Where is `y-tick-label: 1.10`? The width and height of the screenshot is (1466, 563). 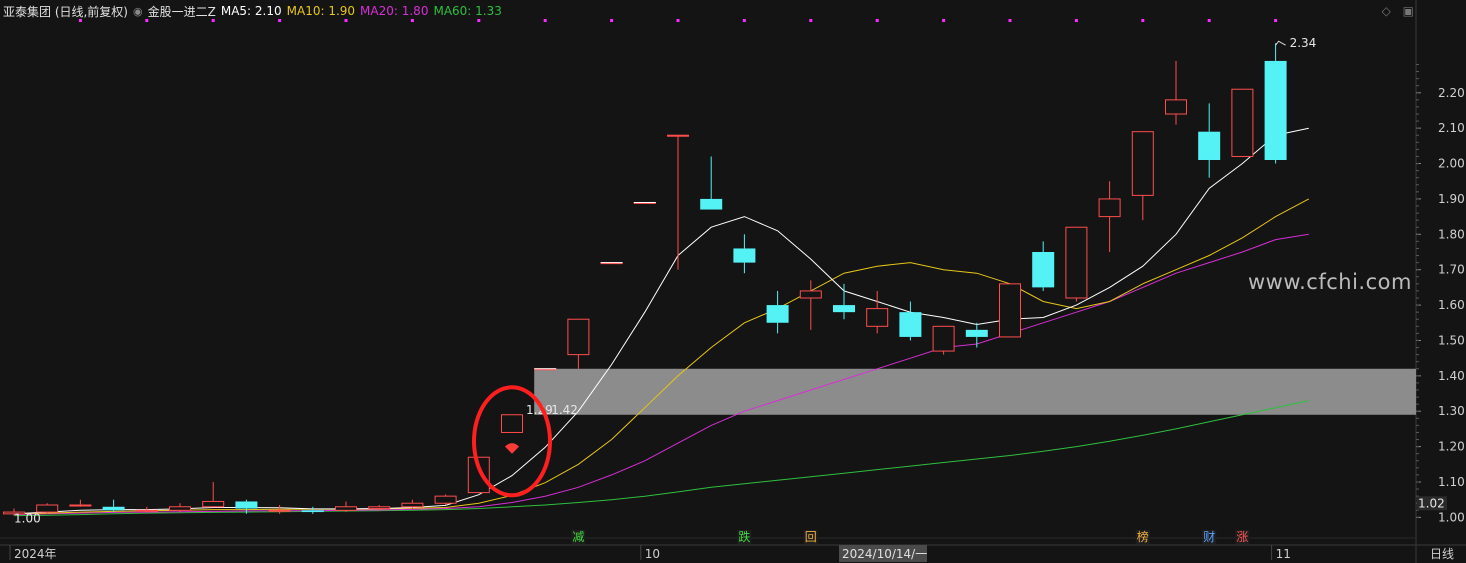
y-tick-label: 1.10 is located at coordinates (1451, 482).